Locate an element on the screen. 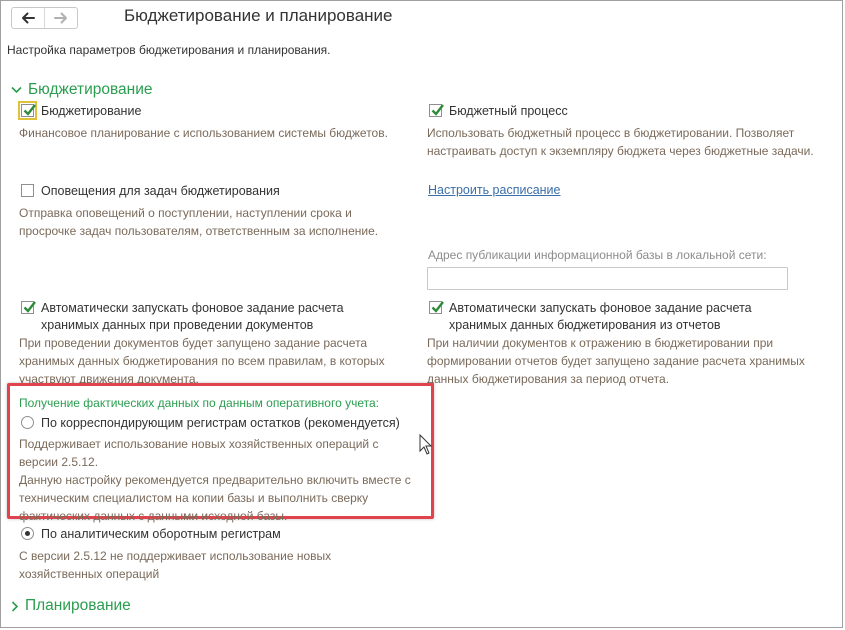 The image size is (845, 630). radio-dot is located at coordinates (27, 533).